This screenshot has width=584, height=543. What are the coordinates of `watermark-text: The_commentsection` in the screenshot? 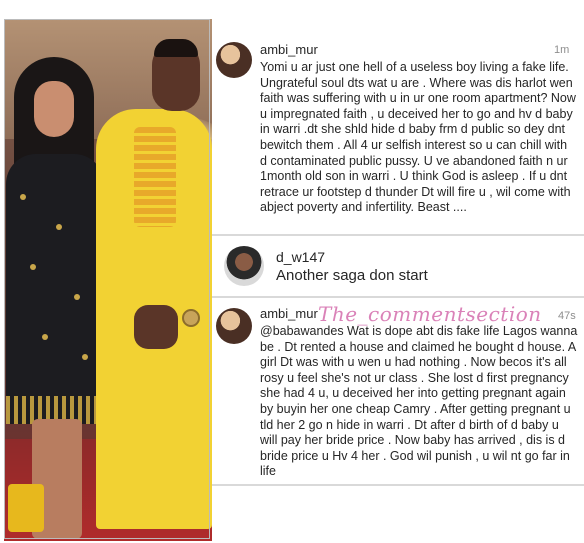 It's located at (430, 314).